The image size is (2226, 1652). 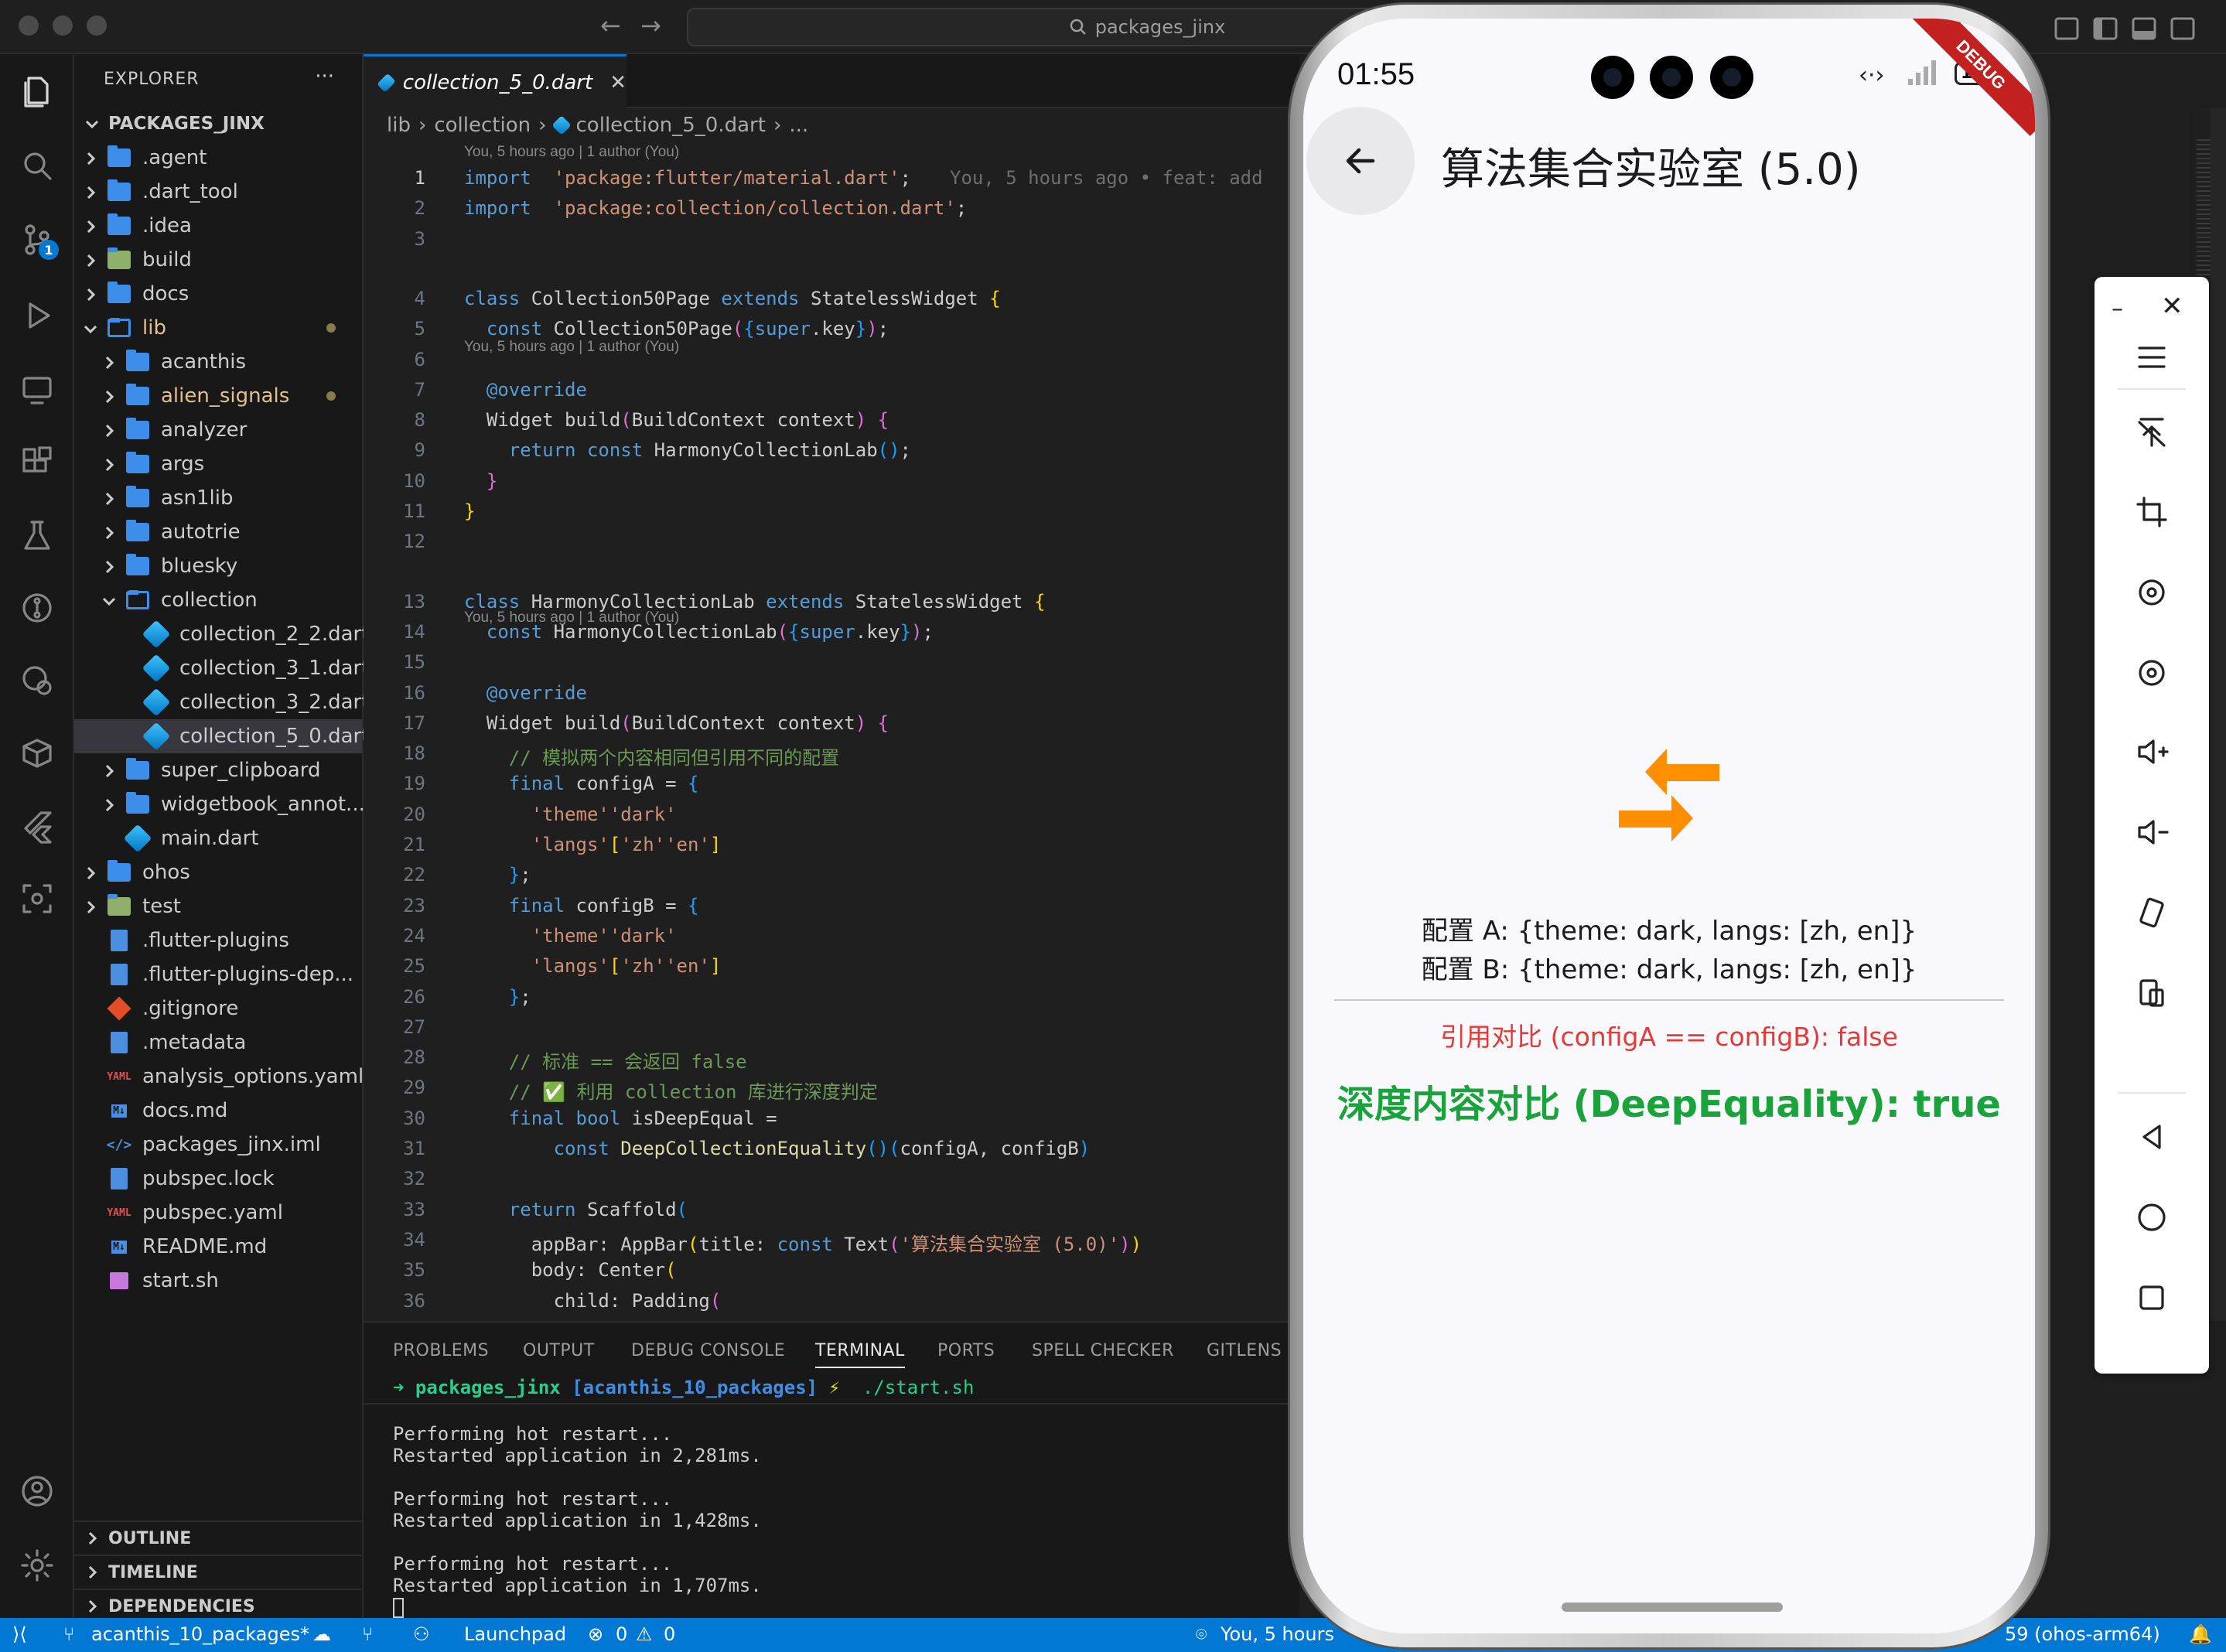 What do you see at coordinates (221, 702) in the screenshot?
I see `file-item: collection_3_2.dart` at bounding box center [221, 702].